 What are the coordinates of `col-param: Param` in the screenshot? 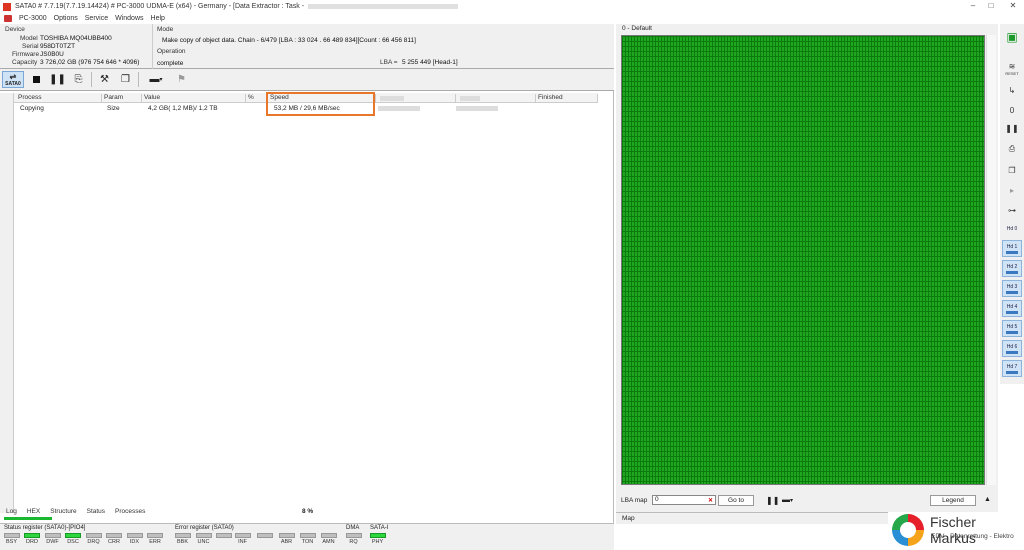 It's located at (122, 98).